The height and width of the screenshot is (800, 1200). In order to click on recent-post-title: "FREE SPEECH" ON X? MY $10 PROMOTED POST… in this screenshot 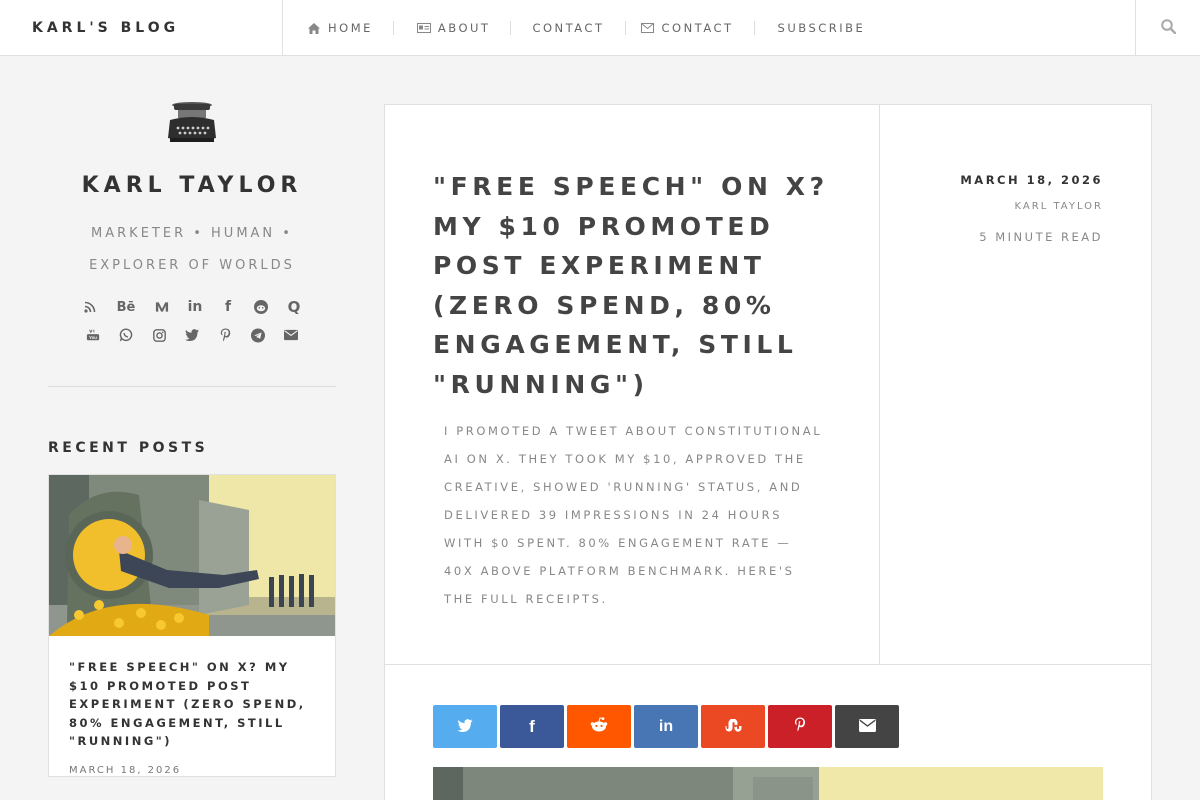, I will do `click(192, 704)`.